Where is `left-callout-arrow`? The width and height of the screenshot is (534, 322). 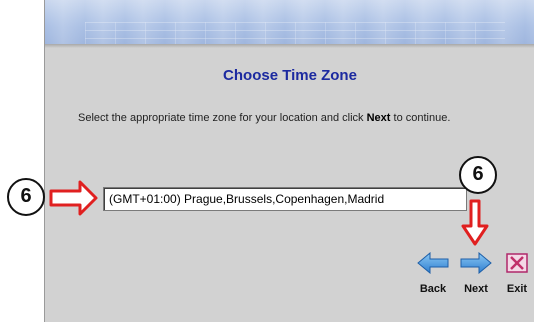 left-callout-arrow is located at coordinates (73, 198).